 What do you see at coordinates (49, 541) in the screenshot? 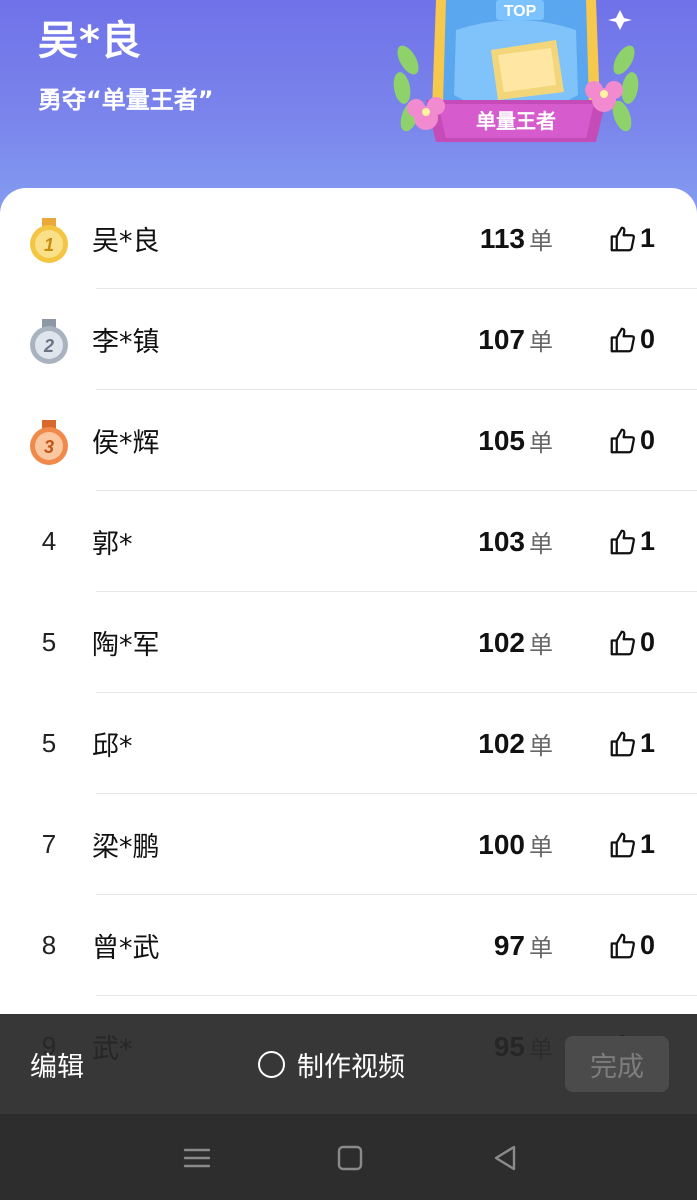
I see `rank-number: 4` at bounding box center [49, 541].